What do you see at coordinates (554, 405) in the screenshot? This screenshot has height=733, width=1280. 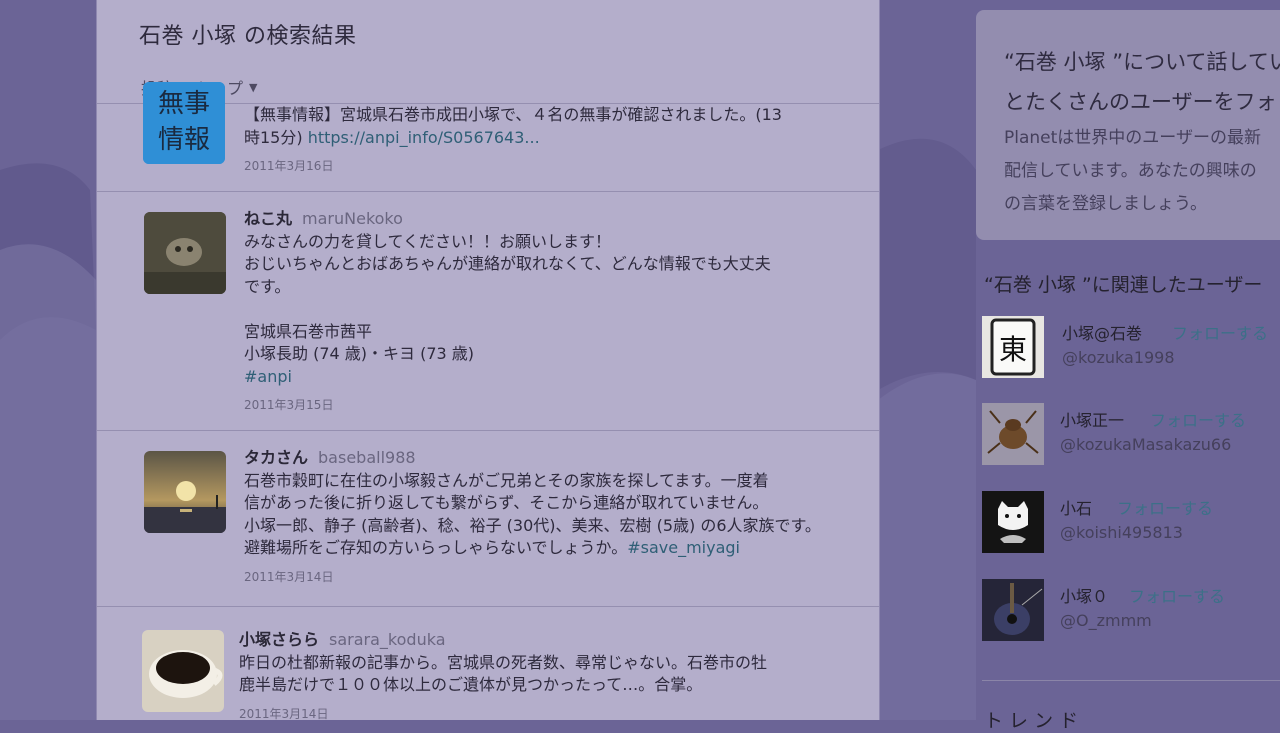 I see `tweet-date: 2011年3月15日` at bounding box center [554, 405].